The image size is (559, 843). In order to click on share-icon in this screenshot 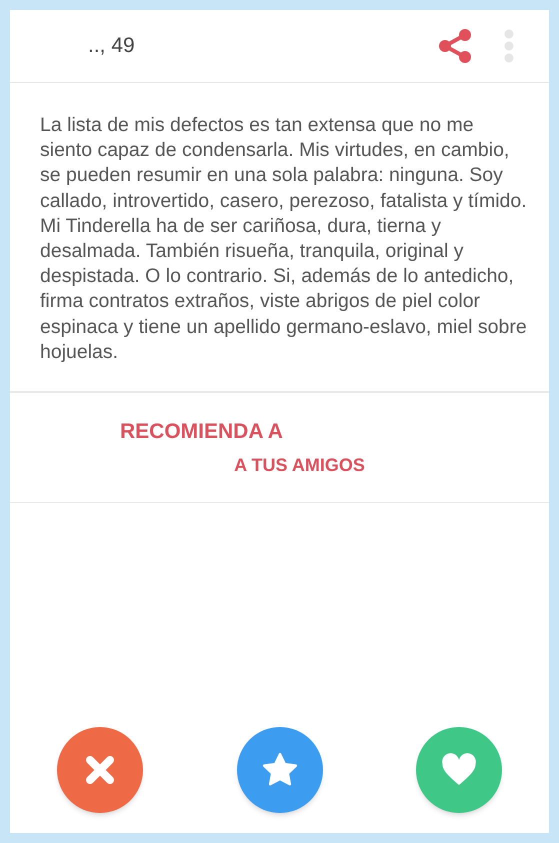, I will do `click(455, 46)`.